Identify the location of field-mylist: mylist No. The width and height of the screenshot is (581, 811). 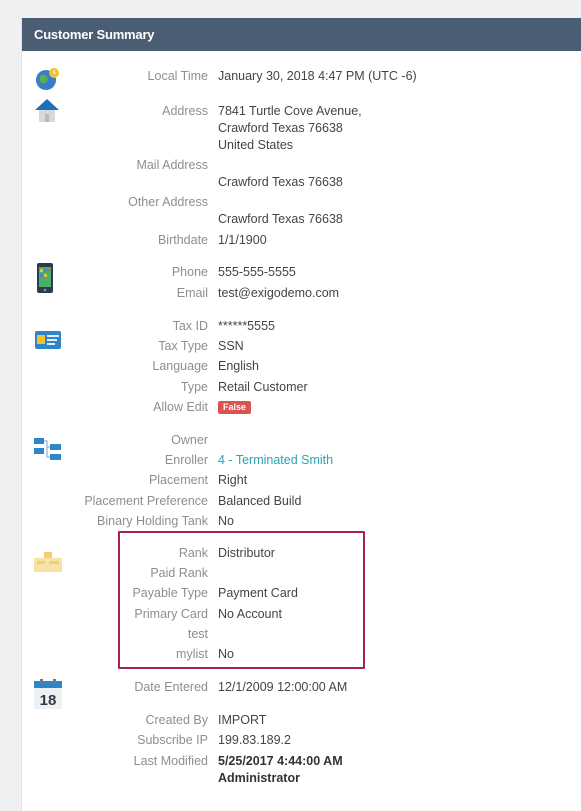
(292, 654).